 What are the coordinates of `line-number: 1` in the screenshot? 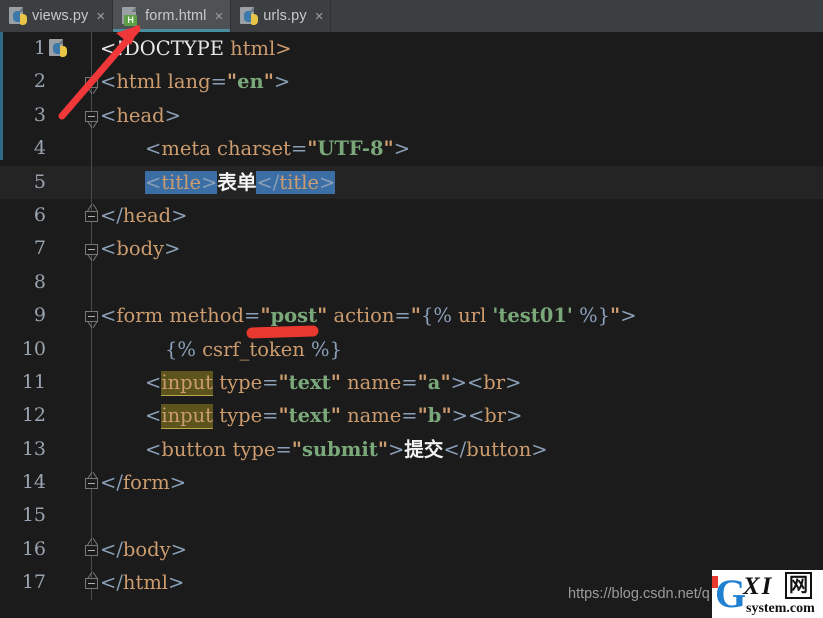 It's located at (39, 48).